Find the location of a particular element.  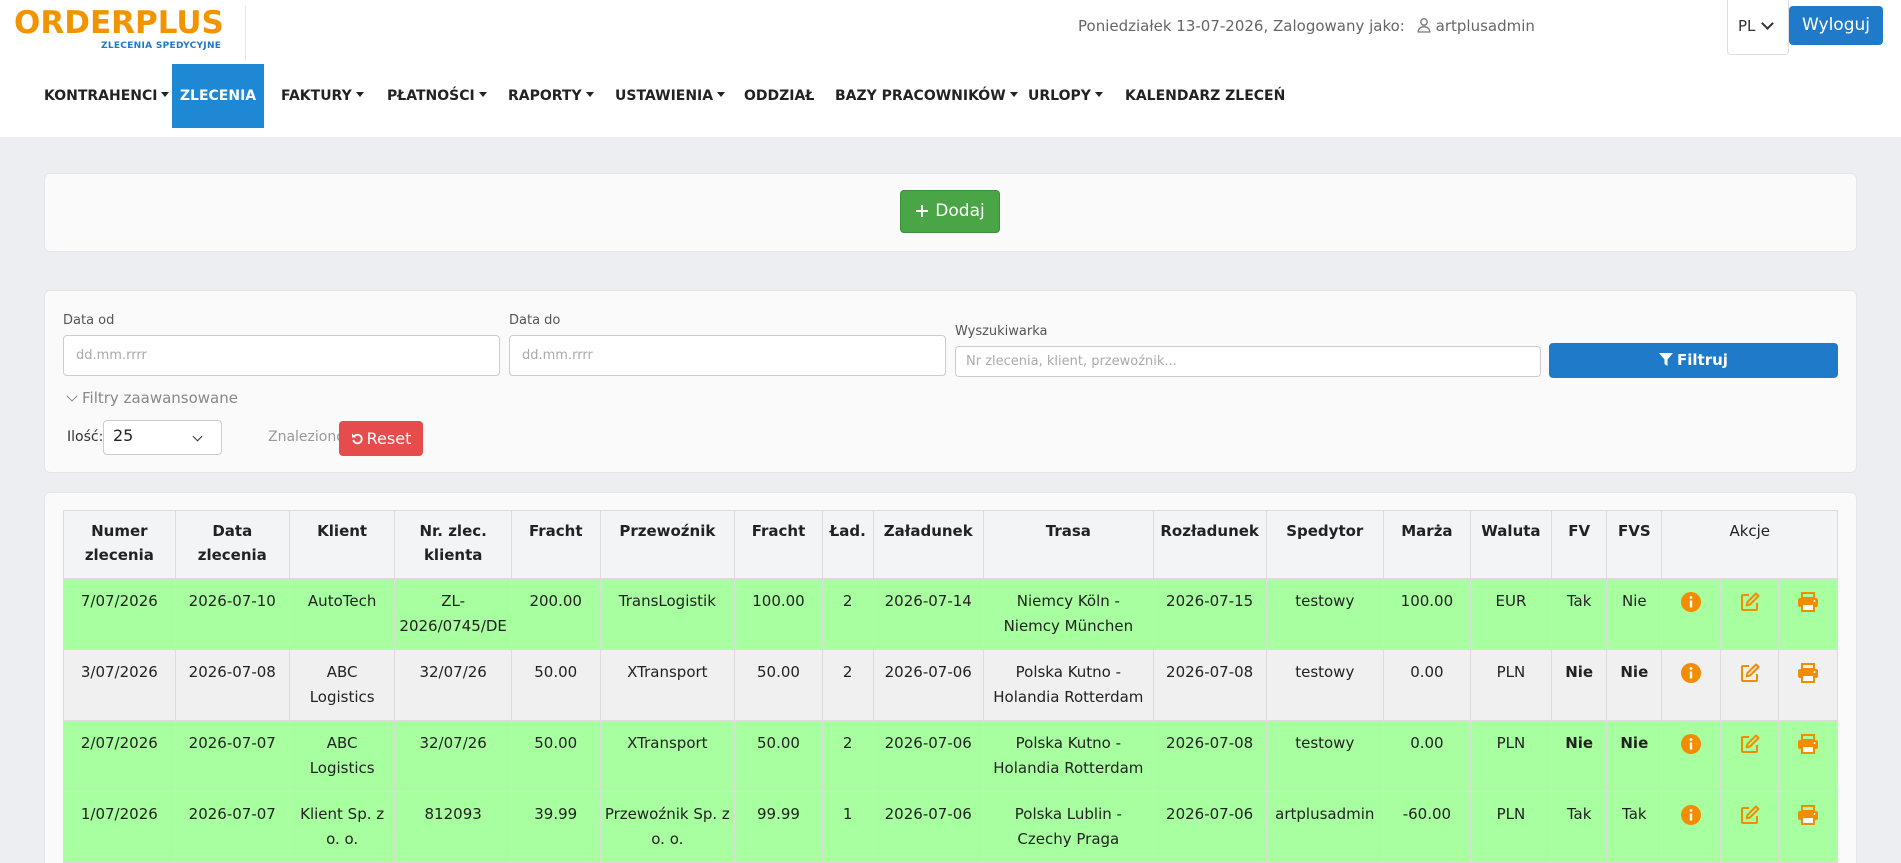

loading-date: 2026-07-06 is located at coordinates (928, 685).